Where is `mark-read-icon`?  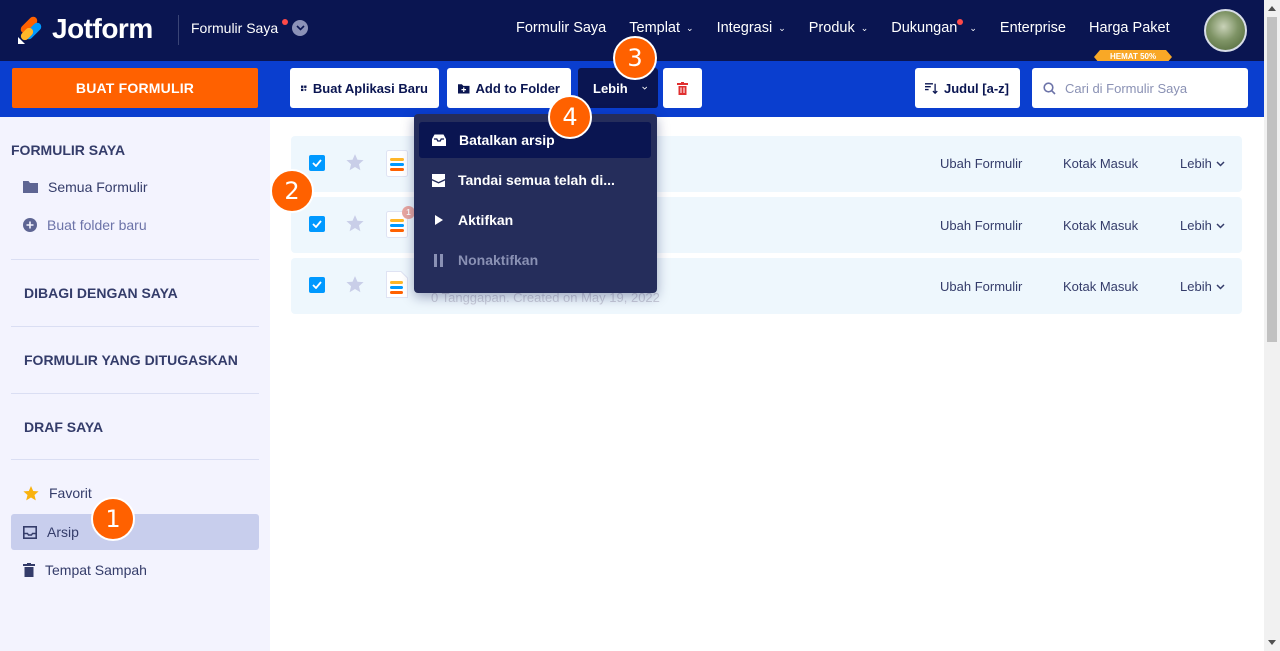
mark-read-icon is located at coordinates (438, 180).